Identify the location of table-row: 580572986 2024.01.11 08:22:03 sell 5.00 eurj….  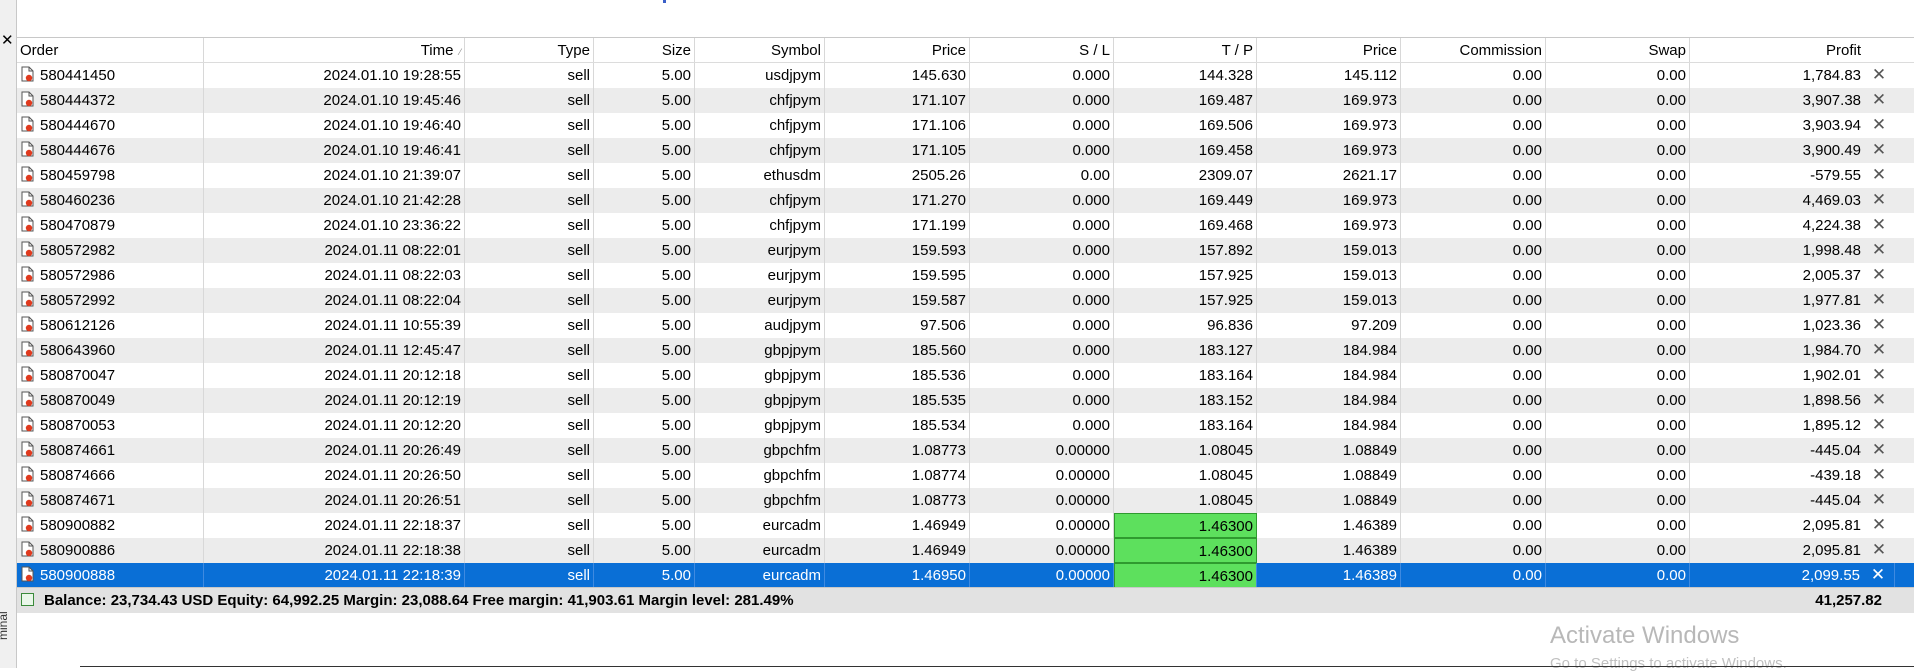
(965, 275).